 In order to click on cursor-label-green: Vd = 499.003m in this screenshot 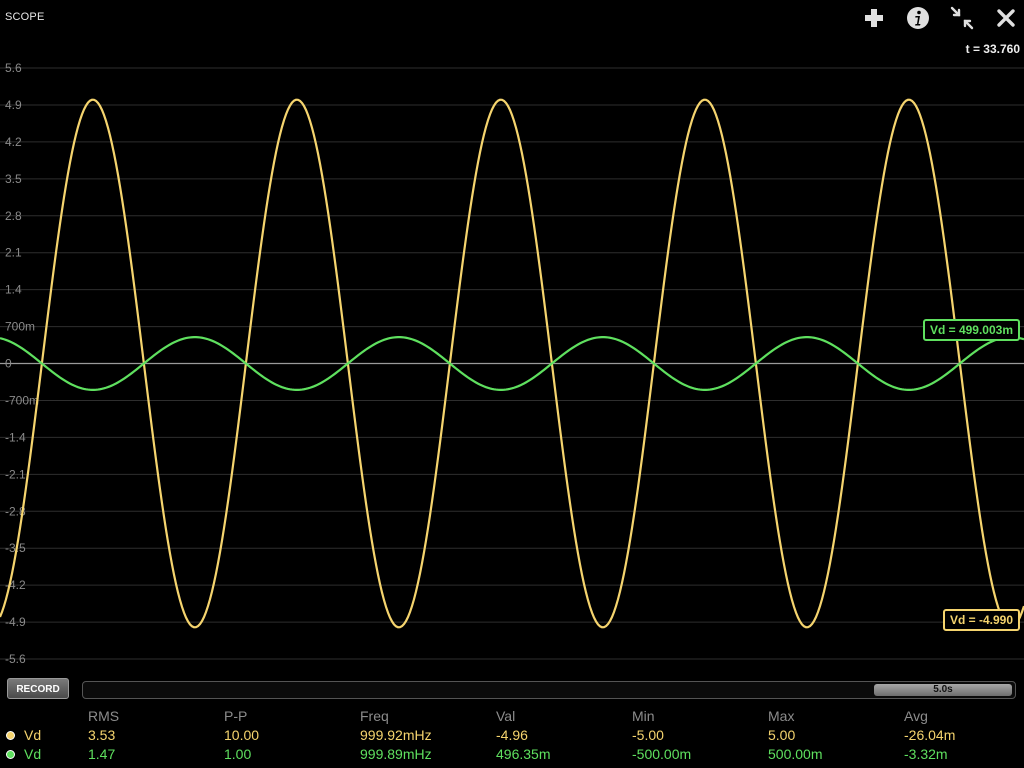, I will do `click(971, 330)`.